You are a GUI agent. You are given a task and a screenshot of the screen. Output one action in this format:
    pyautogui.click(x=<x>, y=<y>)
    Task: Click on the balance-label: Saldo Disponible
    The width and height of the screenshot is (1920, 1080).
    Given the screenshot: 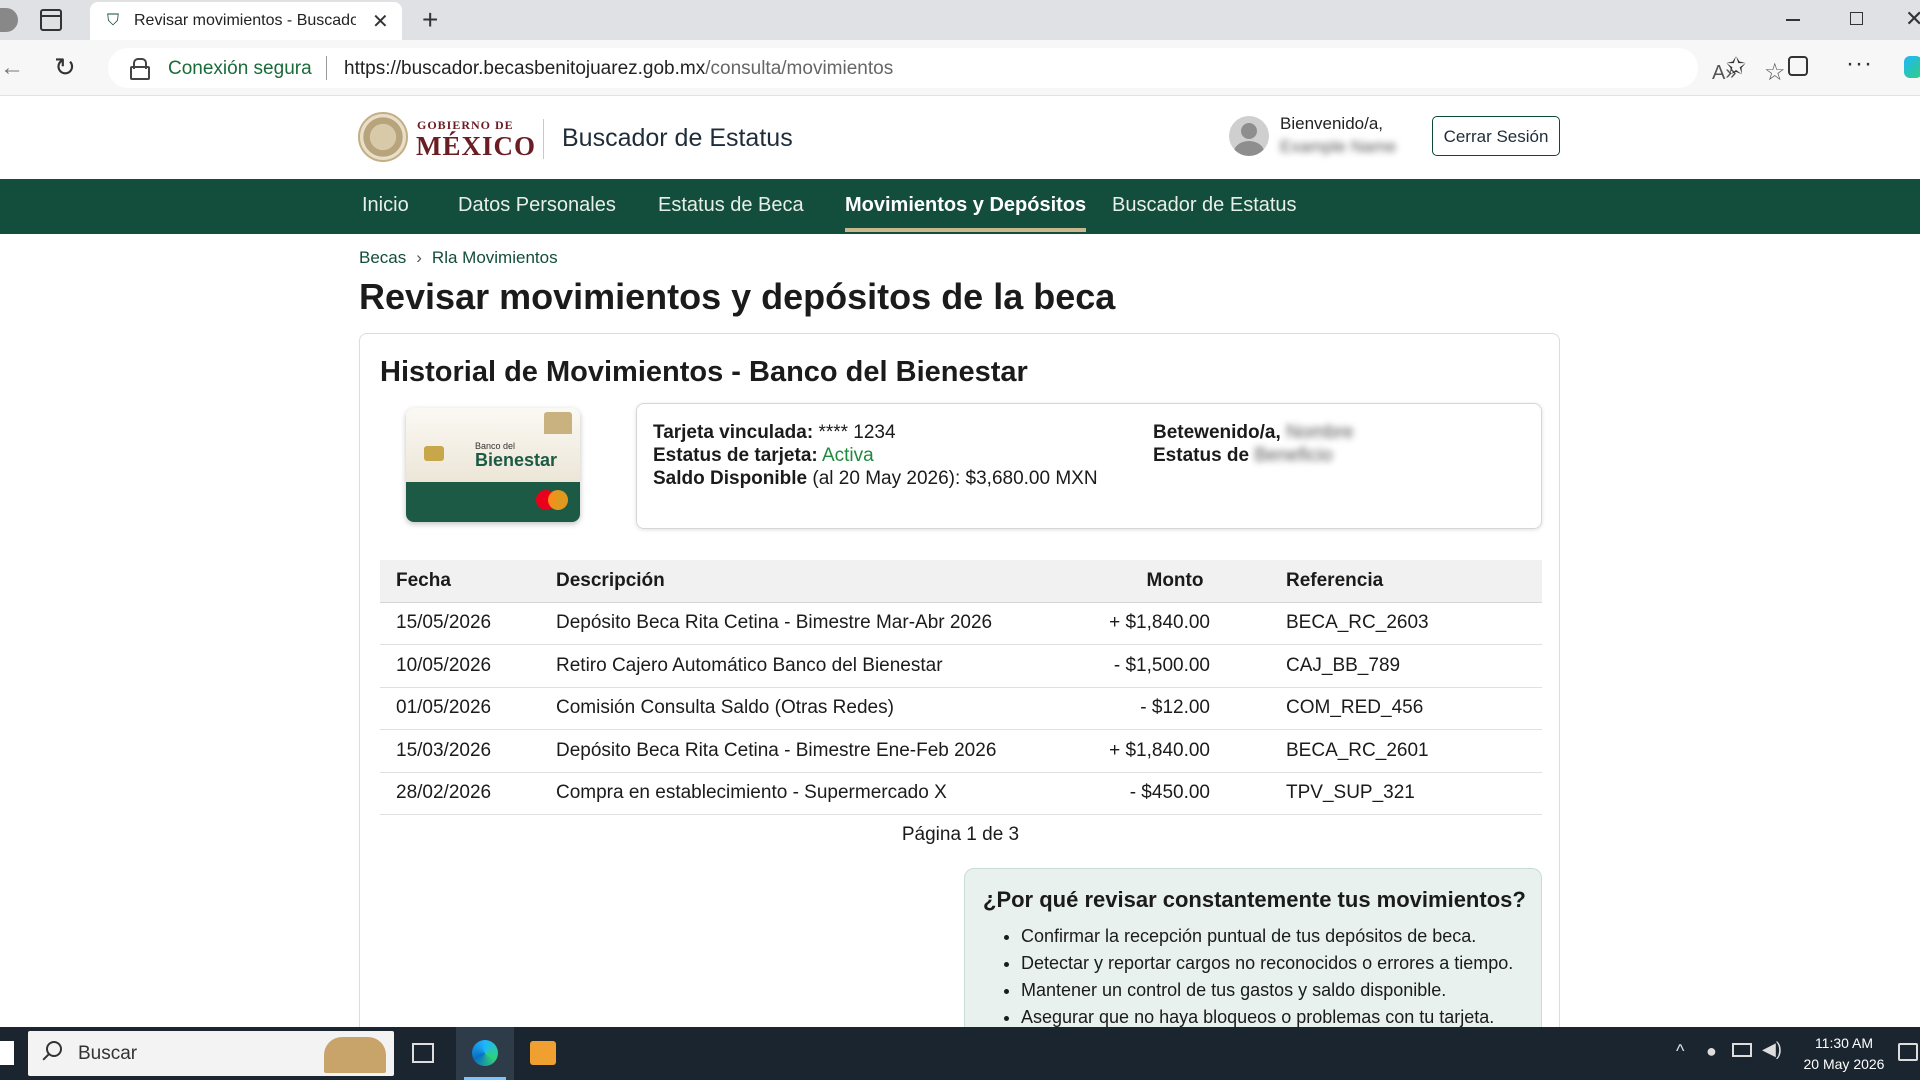 What is the action you would take?
    pyautogui.click(x=730, y=478)
    